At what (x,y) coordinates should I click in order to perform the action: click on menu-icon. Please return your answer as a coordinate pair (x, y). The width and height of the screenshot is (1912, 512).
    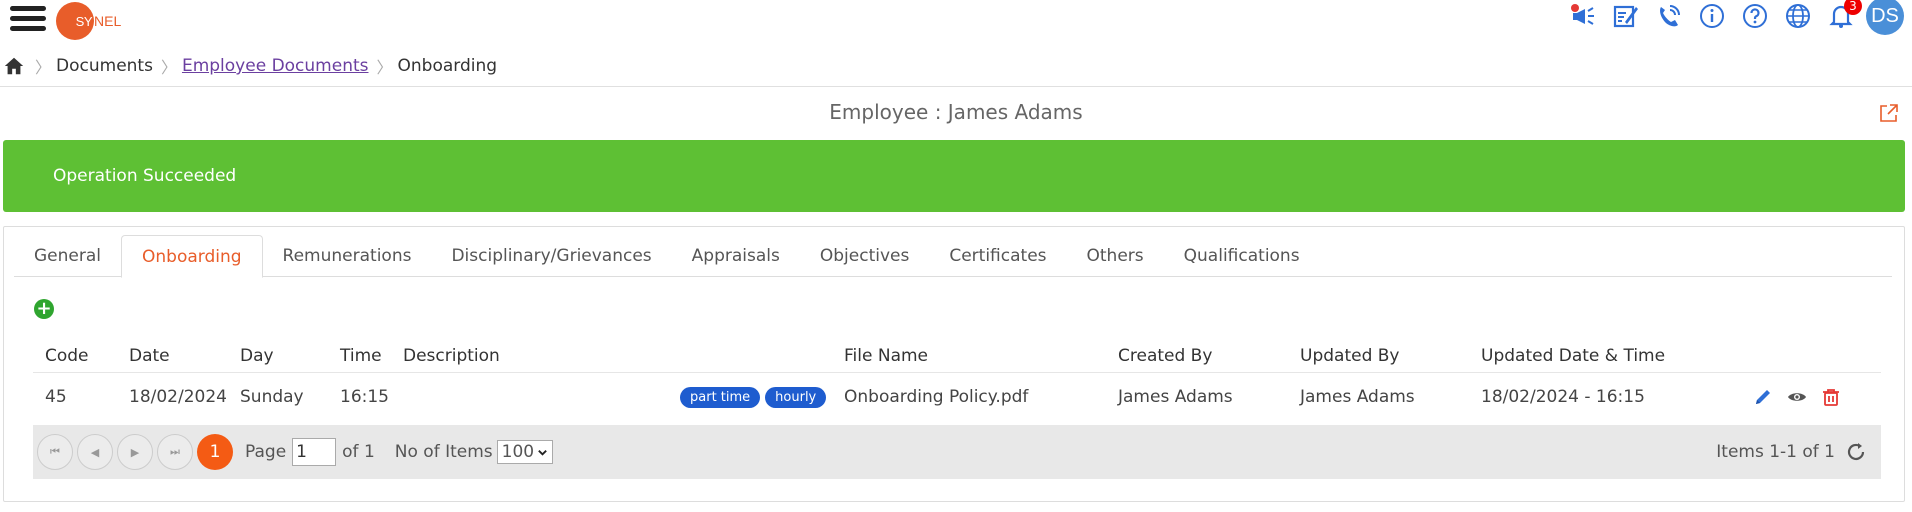
    Looking at the image, I should click on (28, 20).